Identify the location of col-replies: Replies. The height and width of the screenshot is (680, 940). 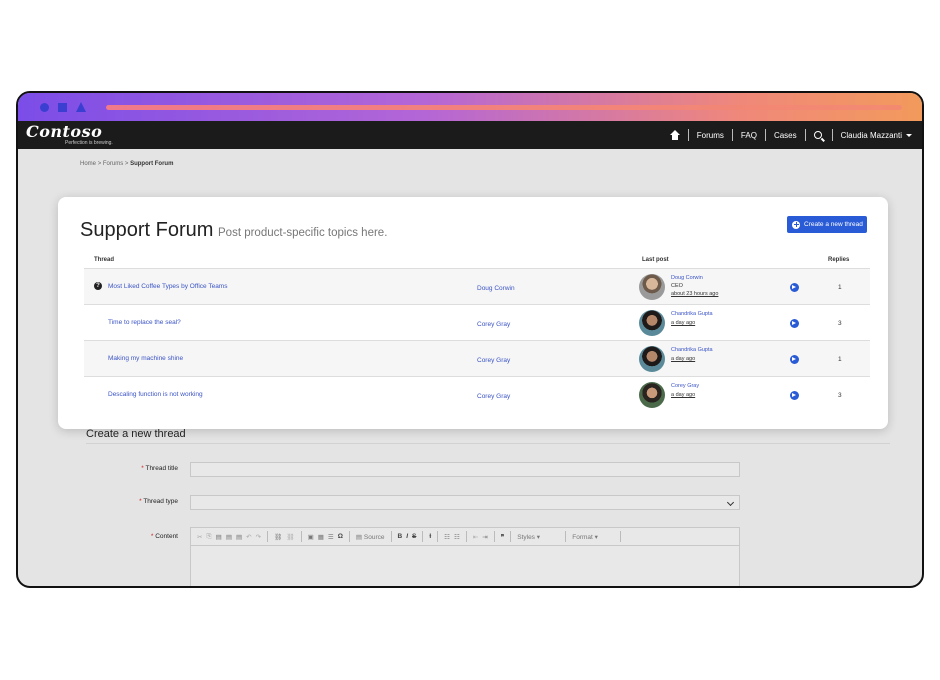
(839, 260).